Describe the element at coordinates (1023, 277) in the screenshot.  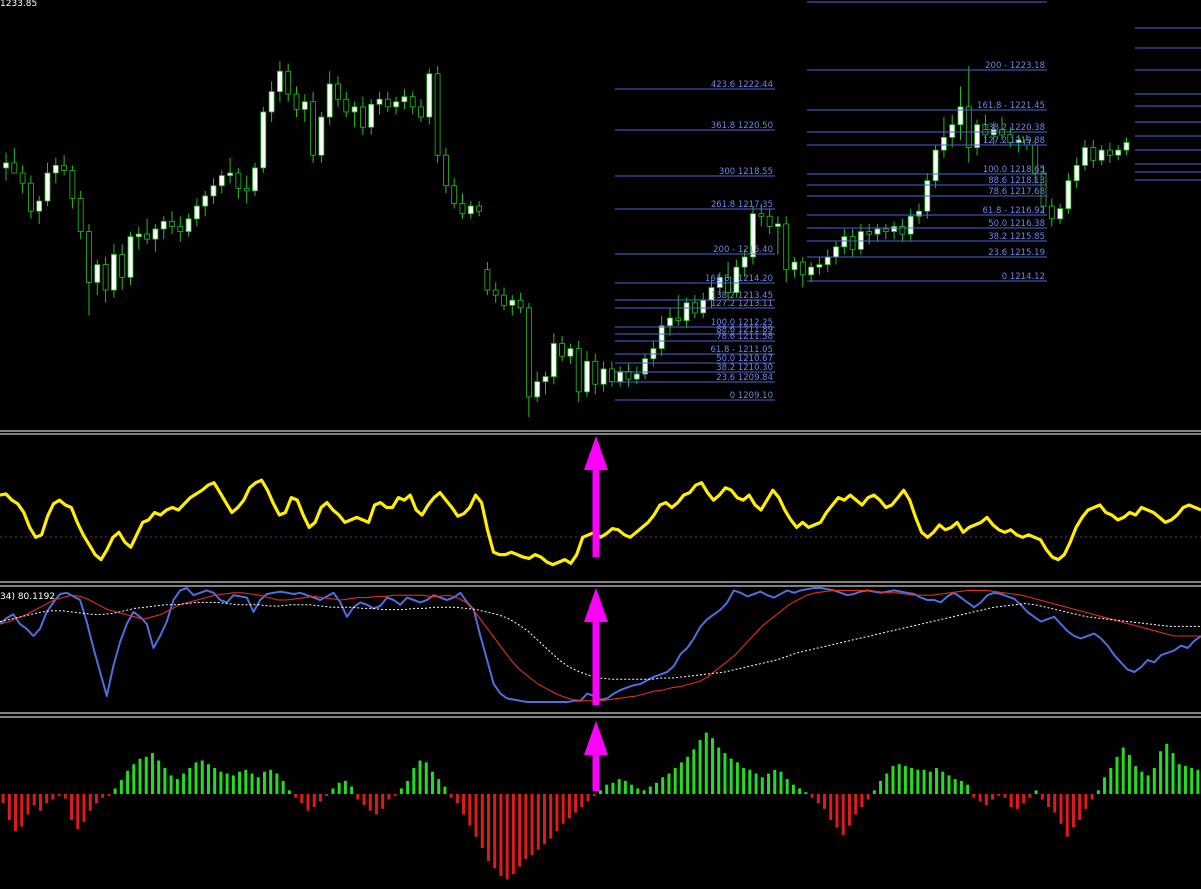
I see `fib-level-label: 0 1214.12` at that location.